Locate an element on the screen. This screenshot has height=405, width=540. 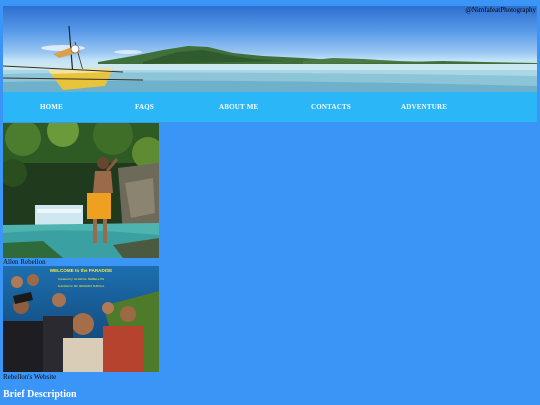
nav-about-me: ABOUT ME is located at coordinates (238, 107).